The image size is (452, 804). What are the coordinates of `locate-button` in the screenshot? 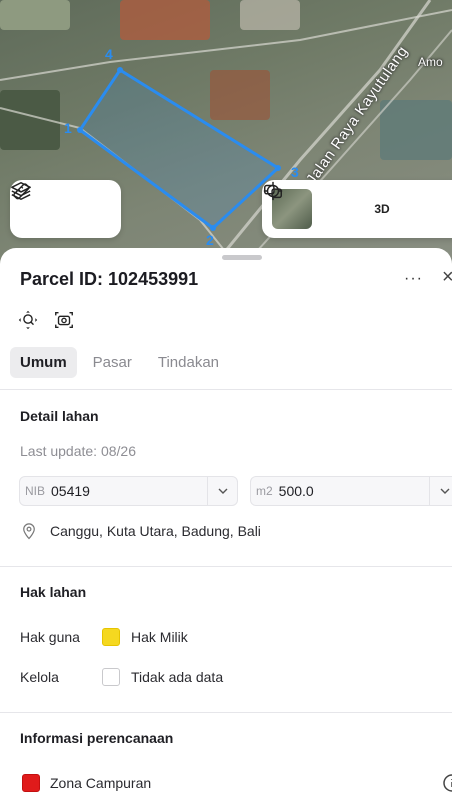 It's located at (312, 205).